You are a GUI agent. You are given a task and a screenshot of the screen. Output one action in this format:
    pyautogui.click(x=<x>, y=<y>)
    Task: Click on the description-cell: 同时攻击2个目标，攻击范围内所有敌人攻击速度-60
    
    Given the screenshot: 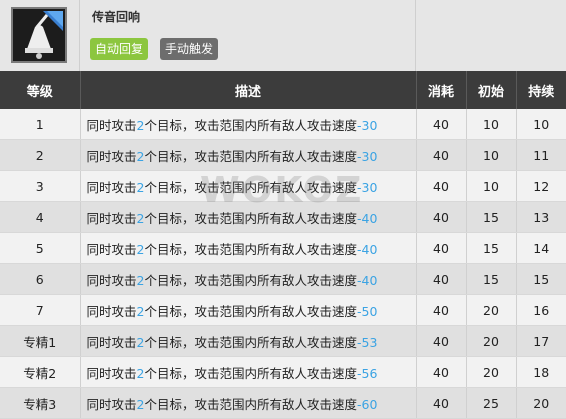 What is the action you would take?
    pyautogui.click(x=248, y=403)
    